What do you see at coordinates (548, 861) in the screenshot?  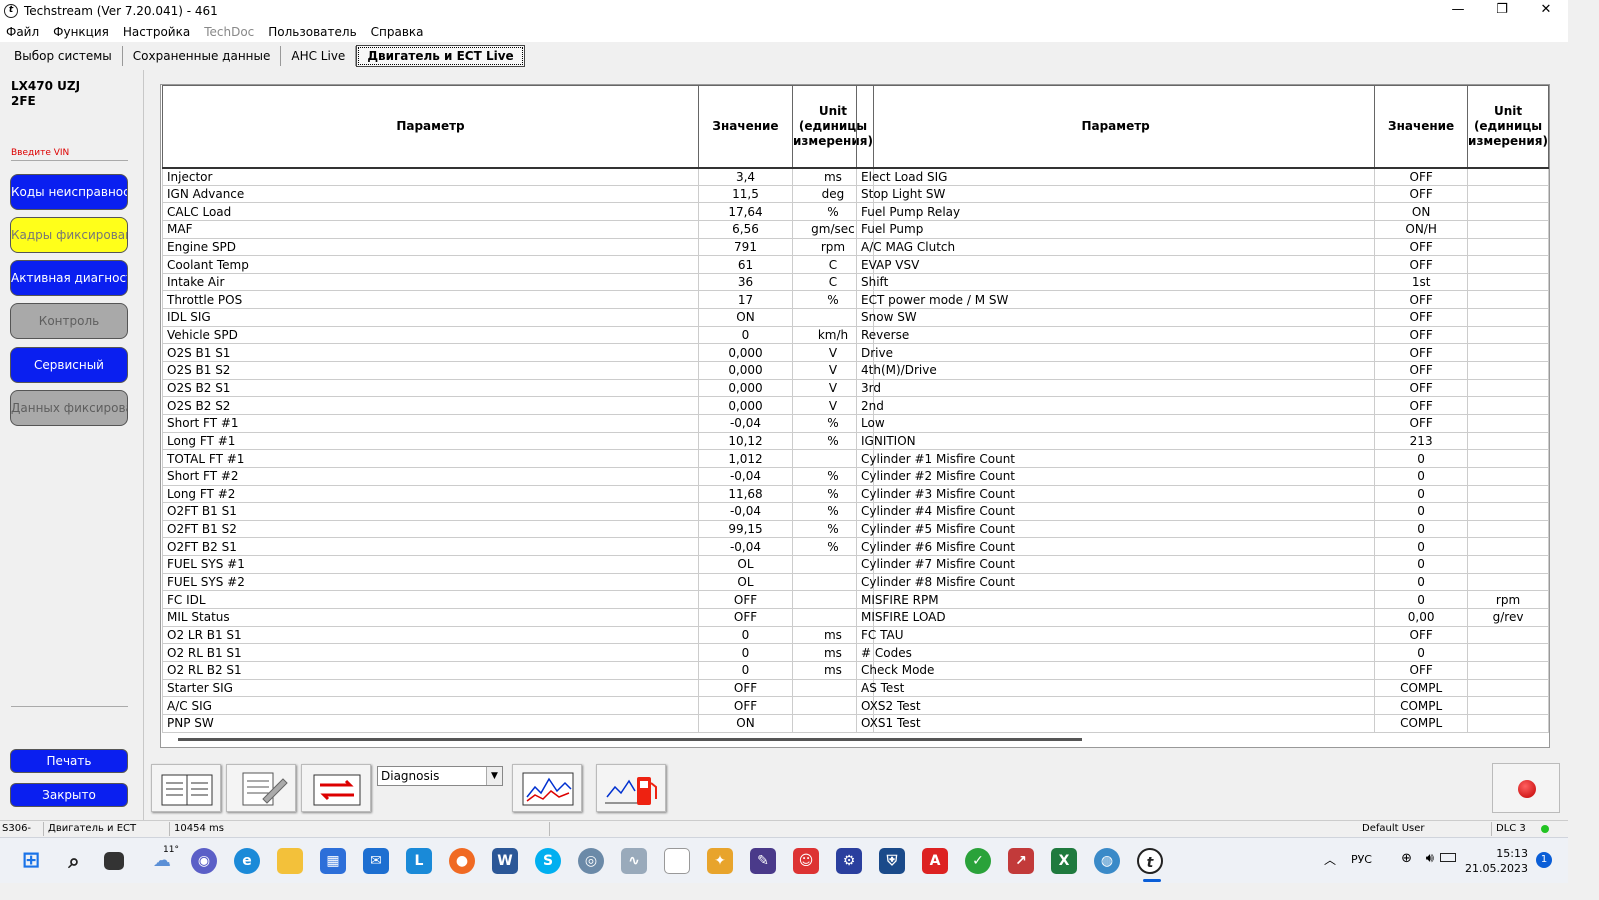 I see `skype-icon: S` at bounding box center [548, 861].